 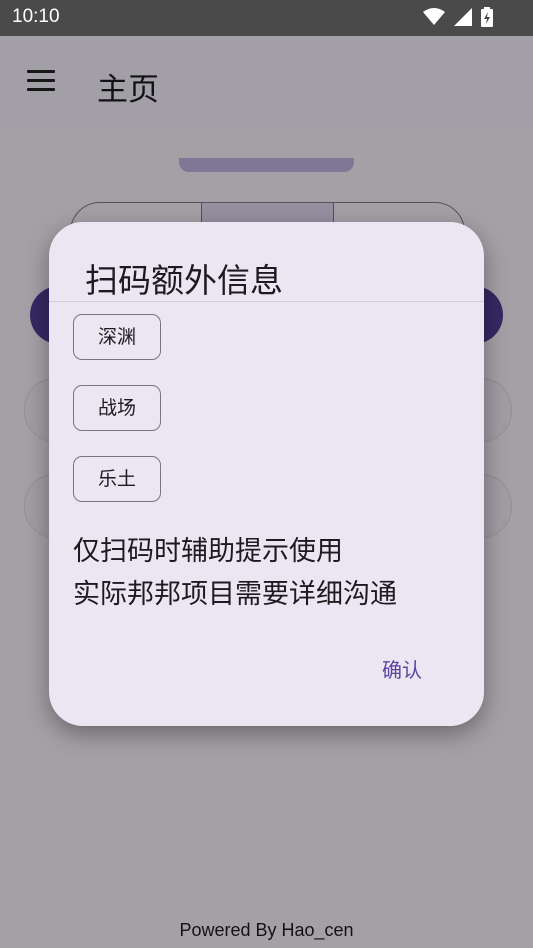 I want to click on status-bar: 10:10, so click(x=266, y=18).